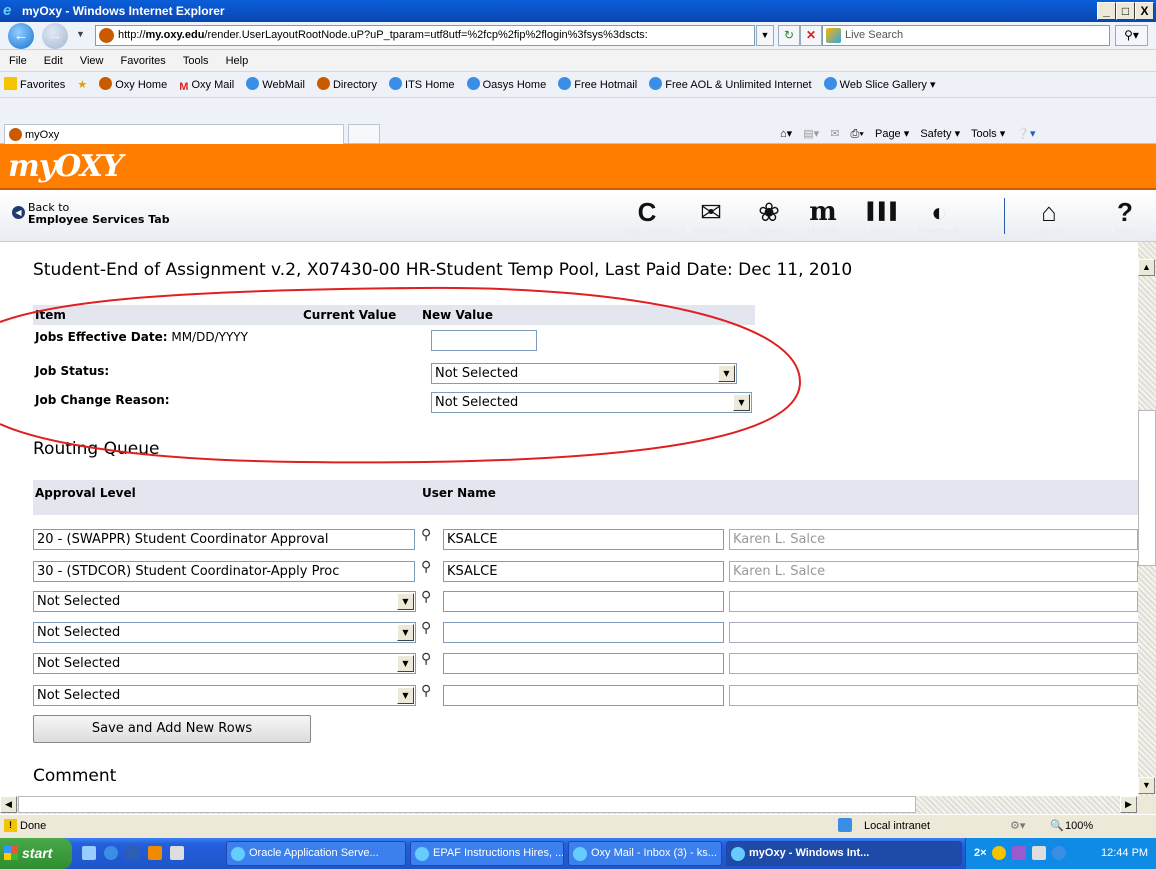 This screenshot has height=869, width=1156. Describe the element at coordinates (174, 134) in the screenshot. I see `tab-myoxy: myOxy` at that location.